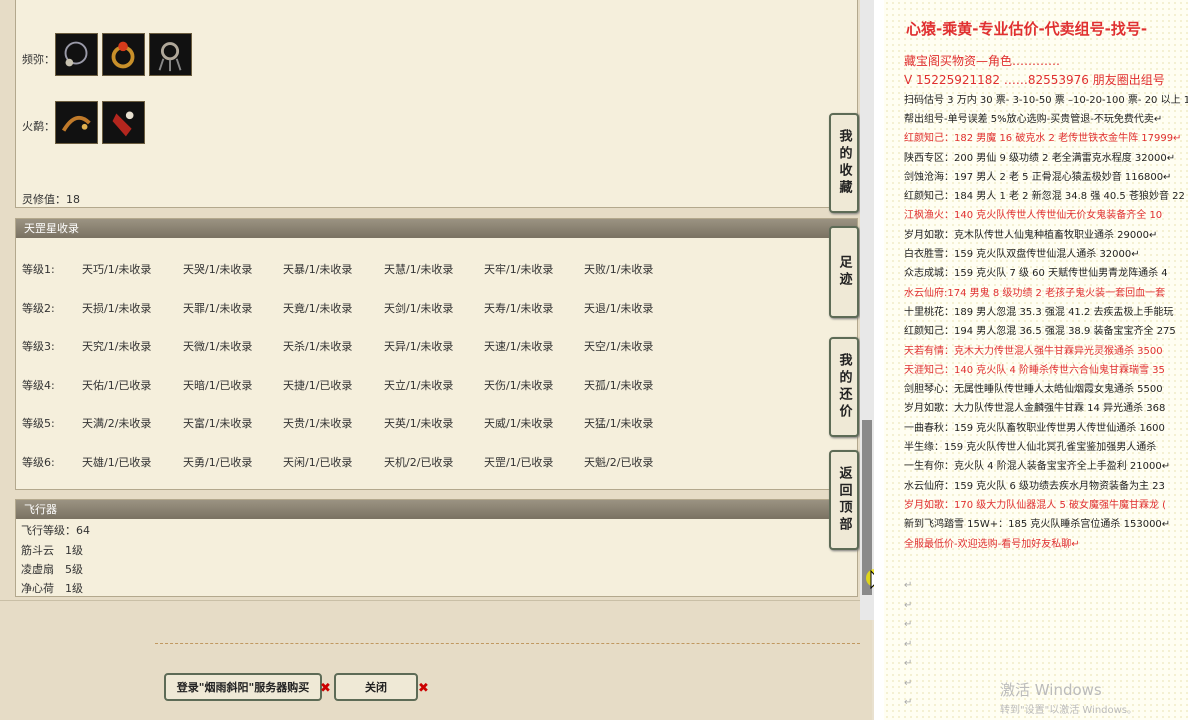 This screenshot has height=720, width=1188. I want to click on tiangang-cell: 天佑/1/已收录, so click(117, 385).